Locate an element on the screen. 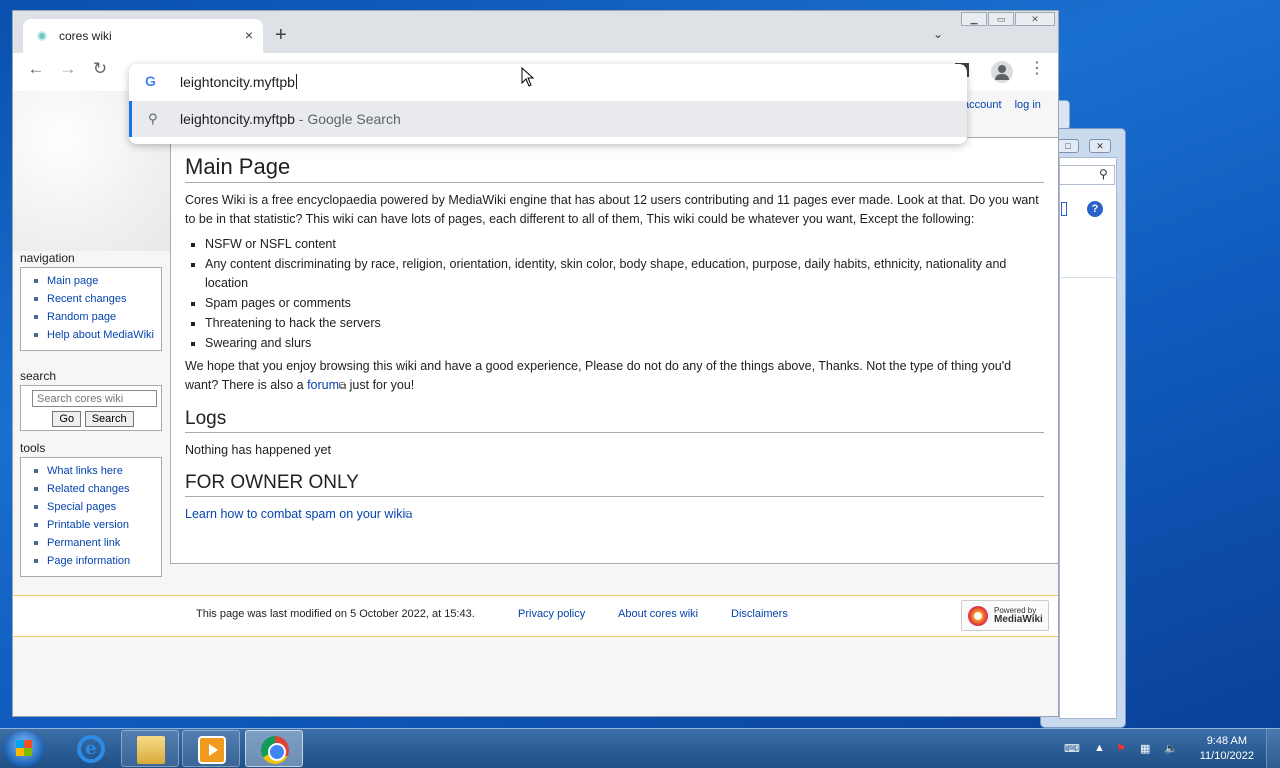  nav-recent-changes: Recent changes is located at coordinates (93, 299).